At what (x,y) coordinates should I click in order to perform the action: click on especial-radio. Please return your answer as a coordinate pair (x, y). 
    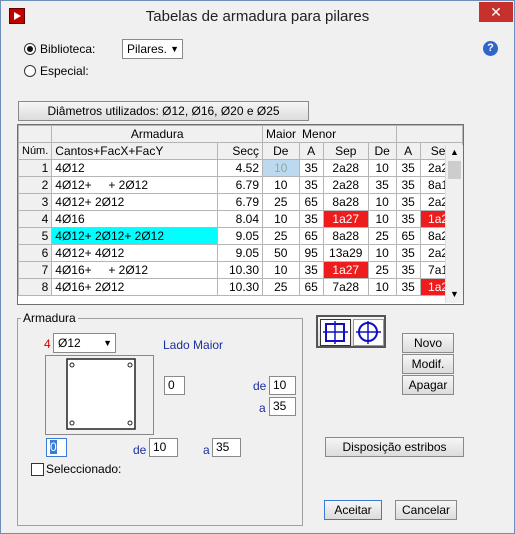
    Looking at the image, I should click on (30, 71).